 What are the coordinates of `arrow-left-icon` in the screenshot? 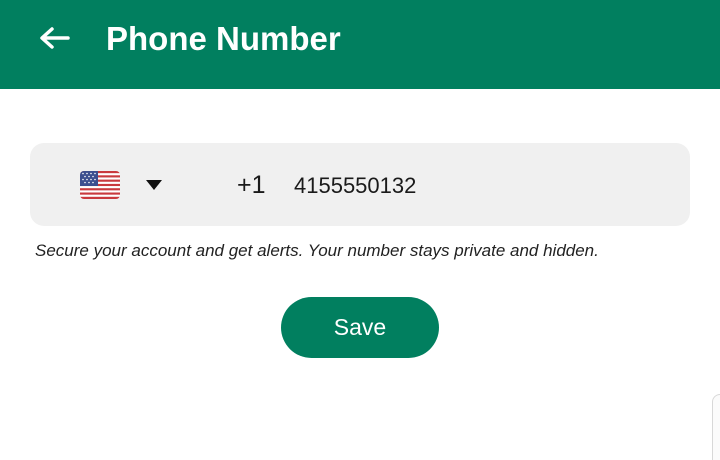 It's located at (55, 38).